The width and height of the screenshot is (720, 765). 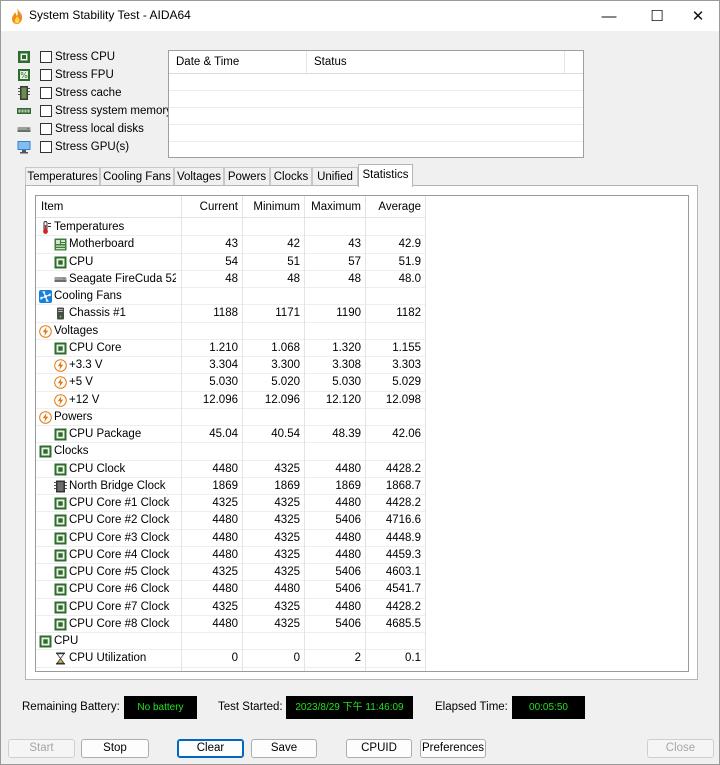 What do you see at coordinates (354, 261) in the screenshot?
I see `maximum-value: 57` at bounding box center [354, 261].